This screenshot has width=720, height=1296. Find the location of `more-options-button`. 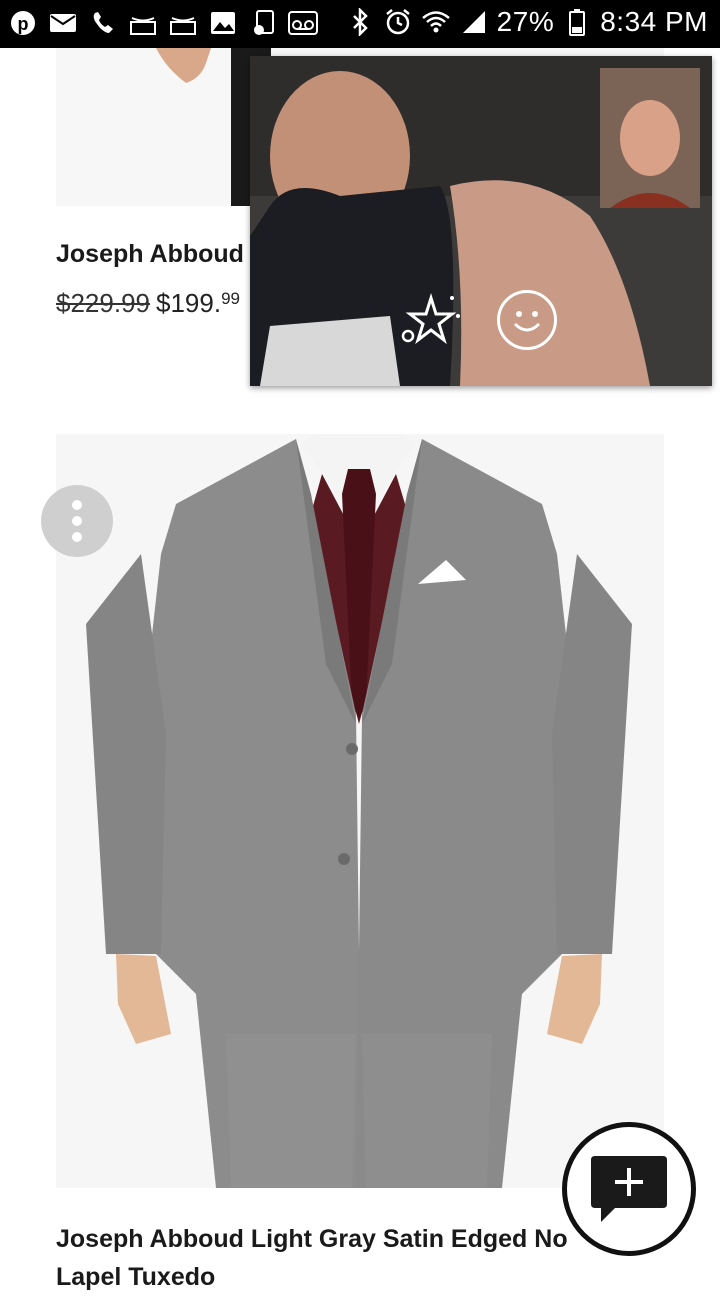

more-options-button is located at coordinates (77, 521).